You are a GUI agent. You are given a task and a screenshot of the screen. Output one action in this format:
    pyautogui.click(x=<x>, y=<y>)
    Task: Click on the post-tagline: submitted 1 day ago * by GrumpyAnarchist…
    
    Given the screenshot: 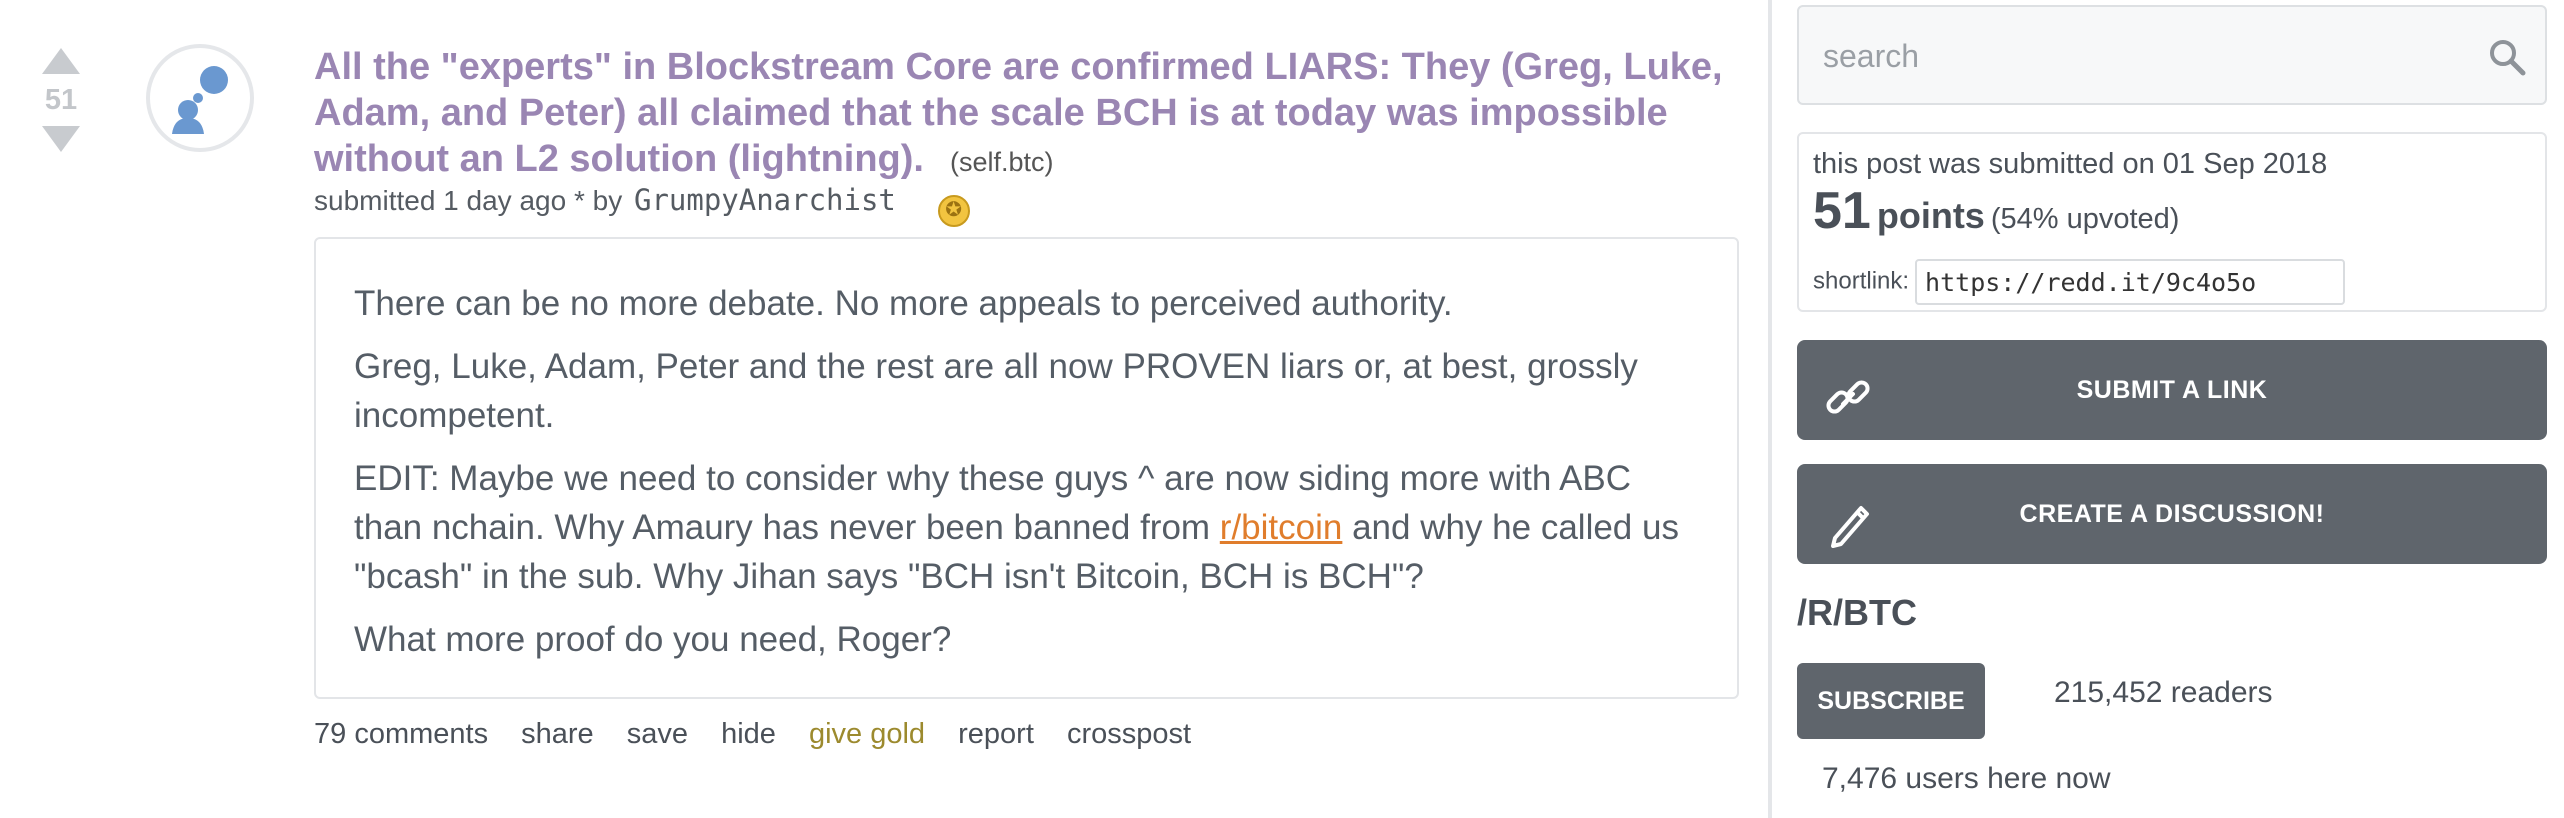 What is the action you would take?
    pyautogui.click(x=642, y=205)
    